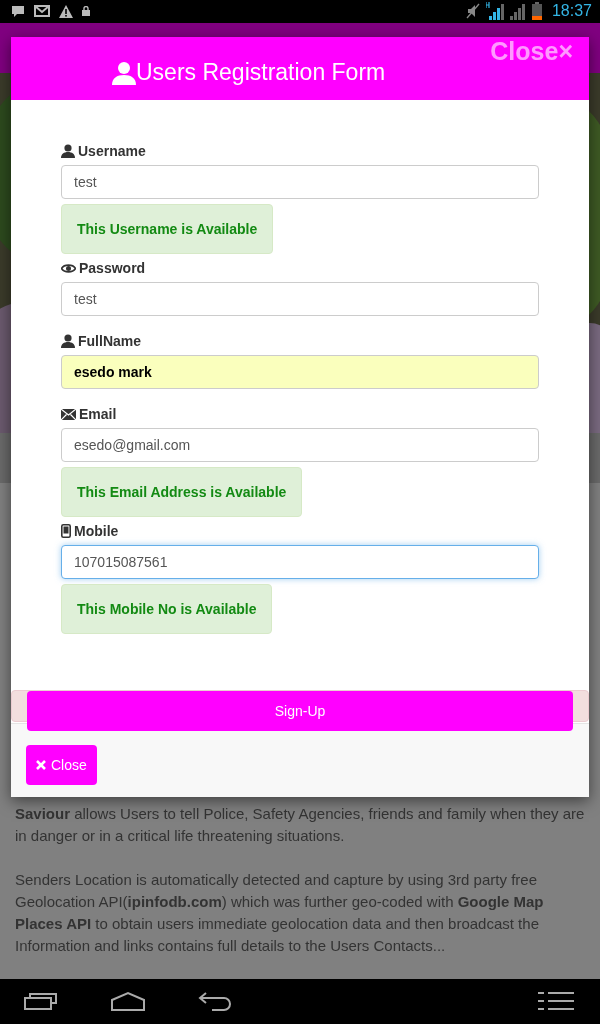 The width and height of the screenshot is (600, 1024). Describe the element at coordinates (536, 11) in the screenshot. I see `battery-icon` at that location.